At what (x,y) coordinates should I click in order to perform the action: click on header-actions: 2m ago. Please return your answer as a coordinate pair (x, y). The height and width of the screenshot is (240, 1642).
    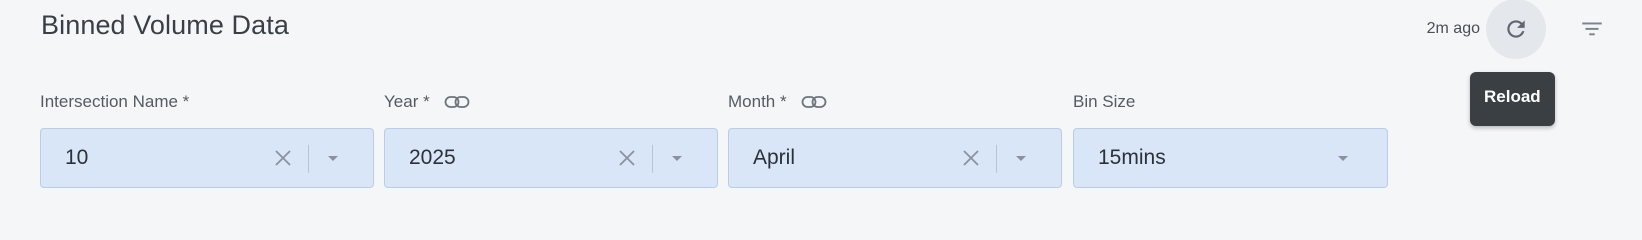
    Looking at the image, I should click on (1524, 29).